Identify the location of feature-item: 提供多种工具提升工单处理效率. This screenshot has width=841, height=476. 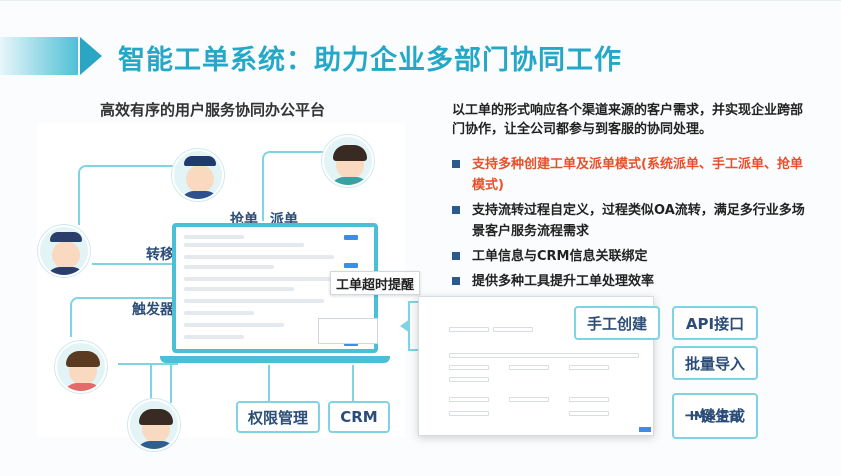
(632, 281).